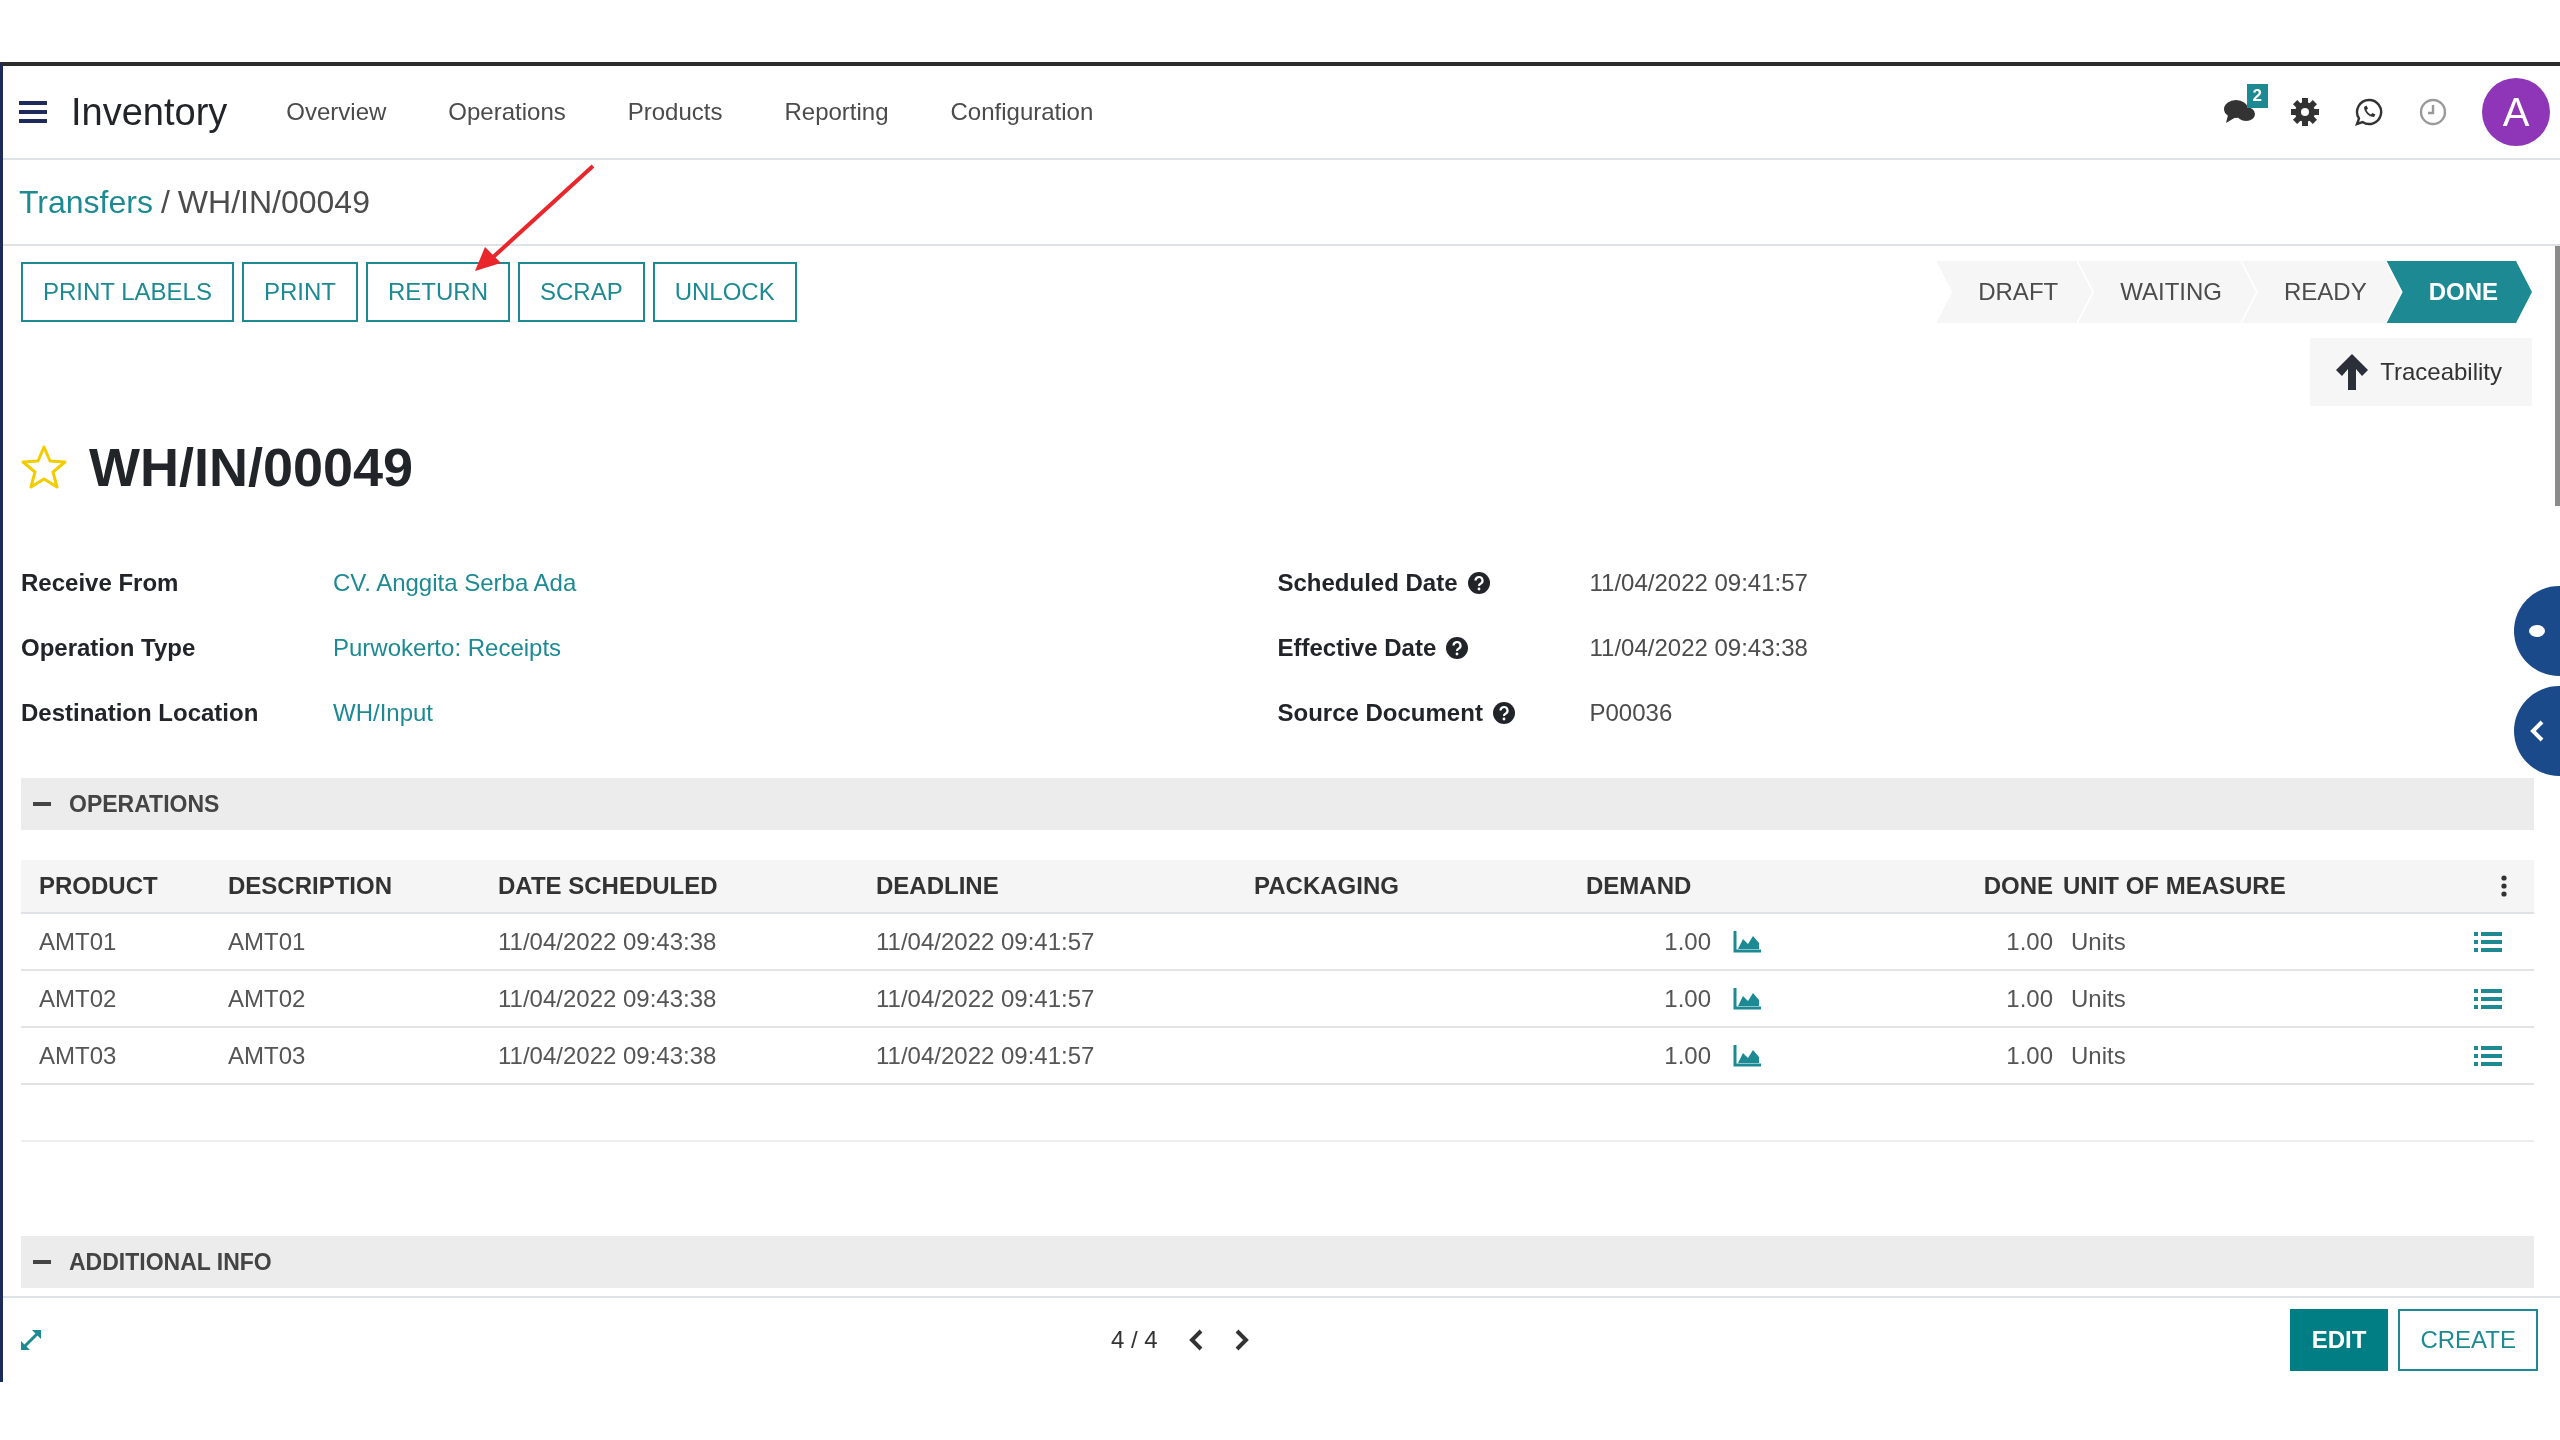 The height and width of the screenshot is (1440, 2560). I want to click on clock-icon, so click(2433, 112).